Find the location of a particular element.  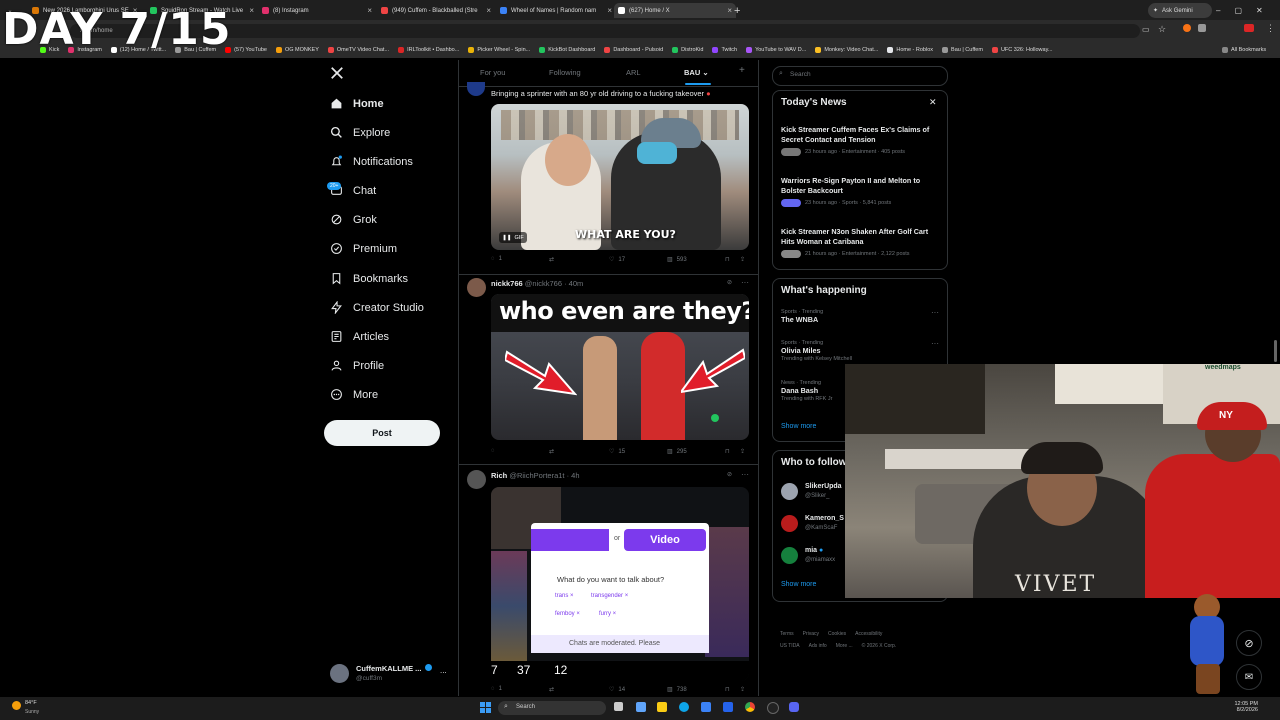

x-logo-icon is located at coordinates (337, 74).